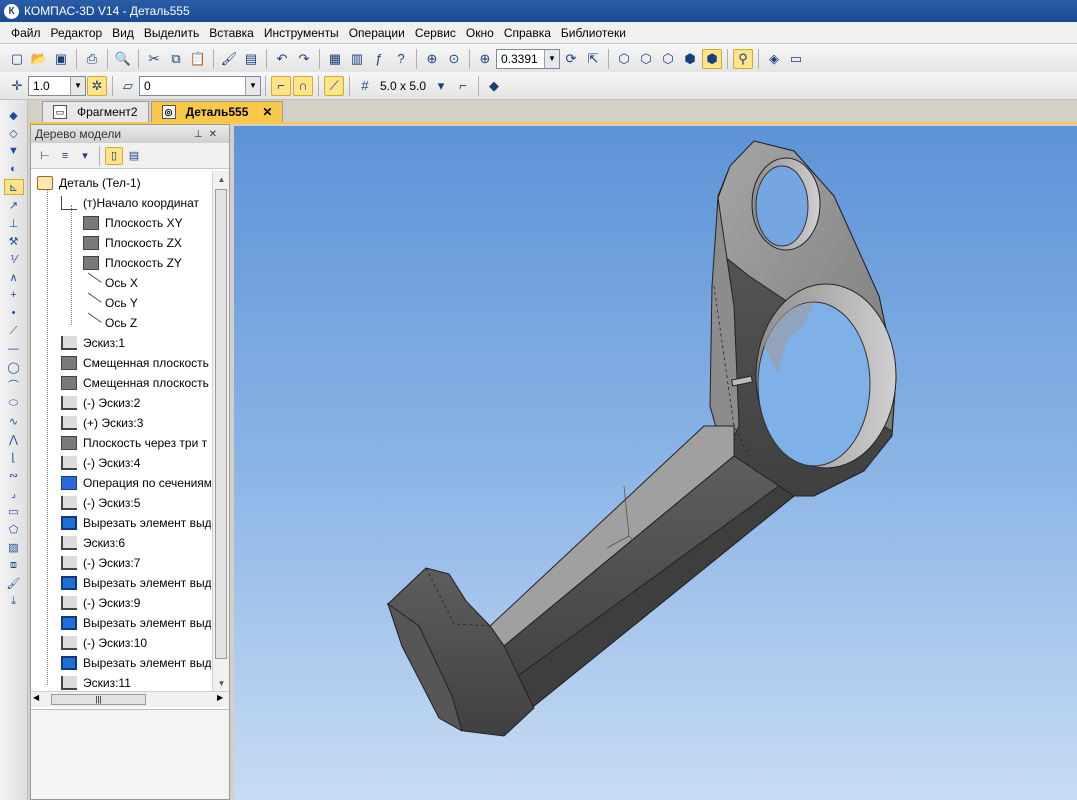  I want to click on menu-operations: Операции, so click(377, 33).